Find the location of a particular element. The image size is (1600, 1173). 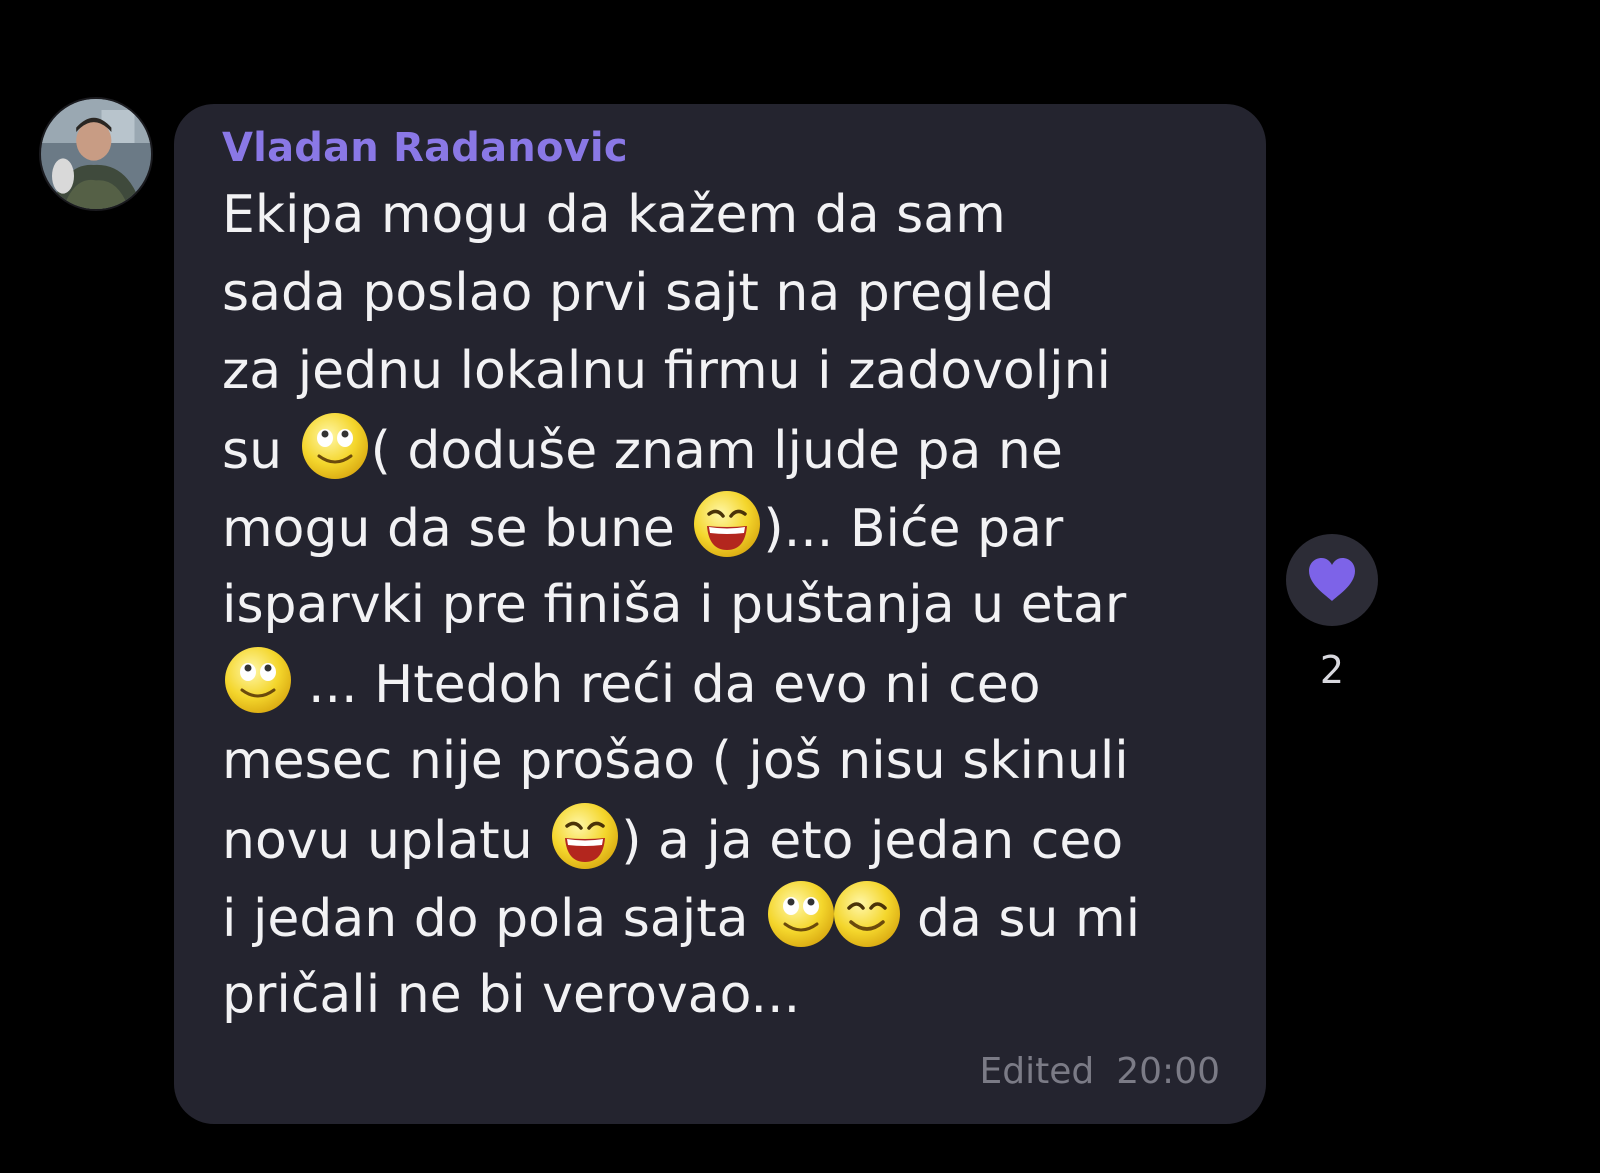

message-line: isparvki pre finiša i puštanja u etar is located at coordinates (674, 605).